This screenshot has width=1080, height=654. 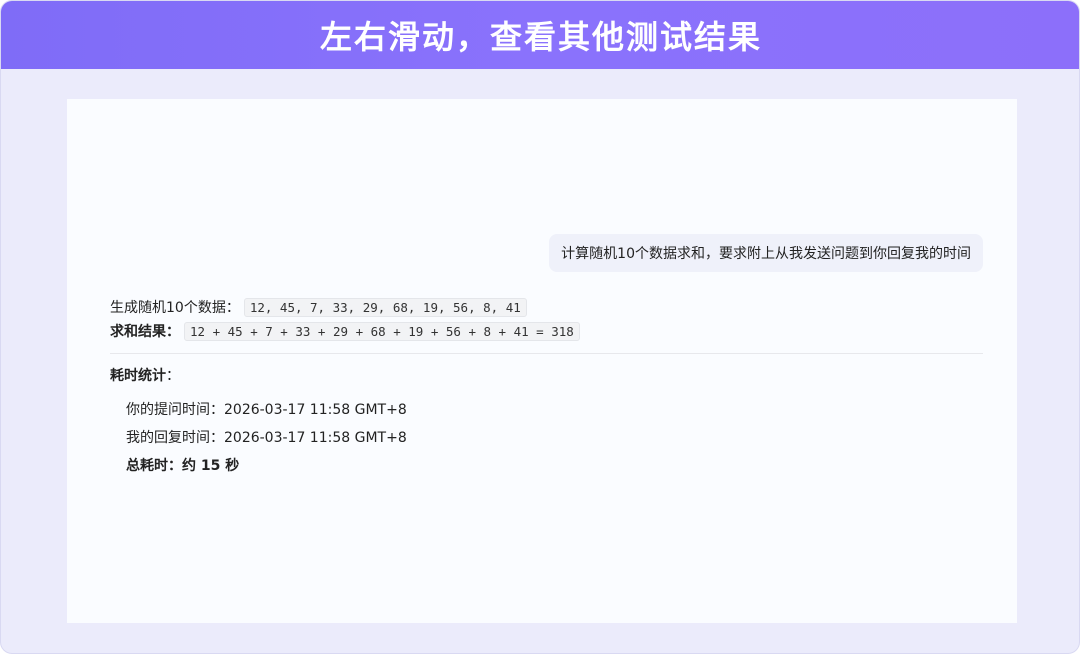 What do you see at coordinates (138, 376) in the screenshot?
I see `stats-heading-text: 耗时统计` at bounding box center [138, 376].